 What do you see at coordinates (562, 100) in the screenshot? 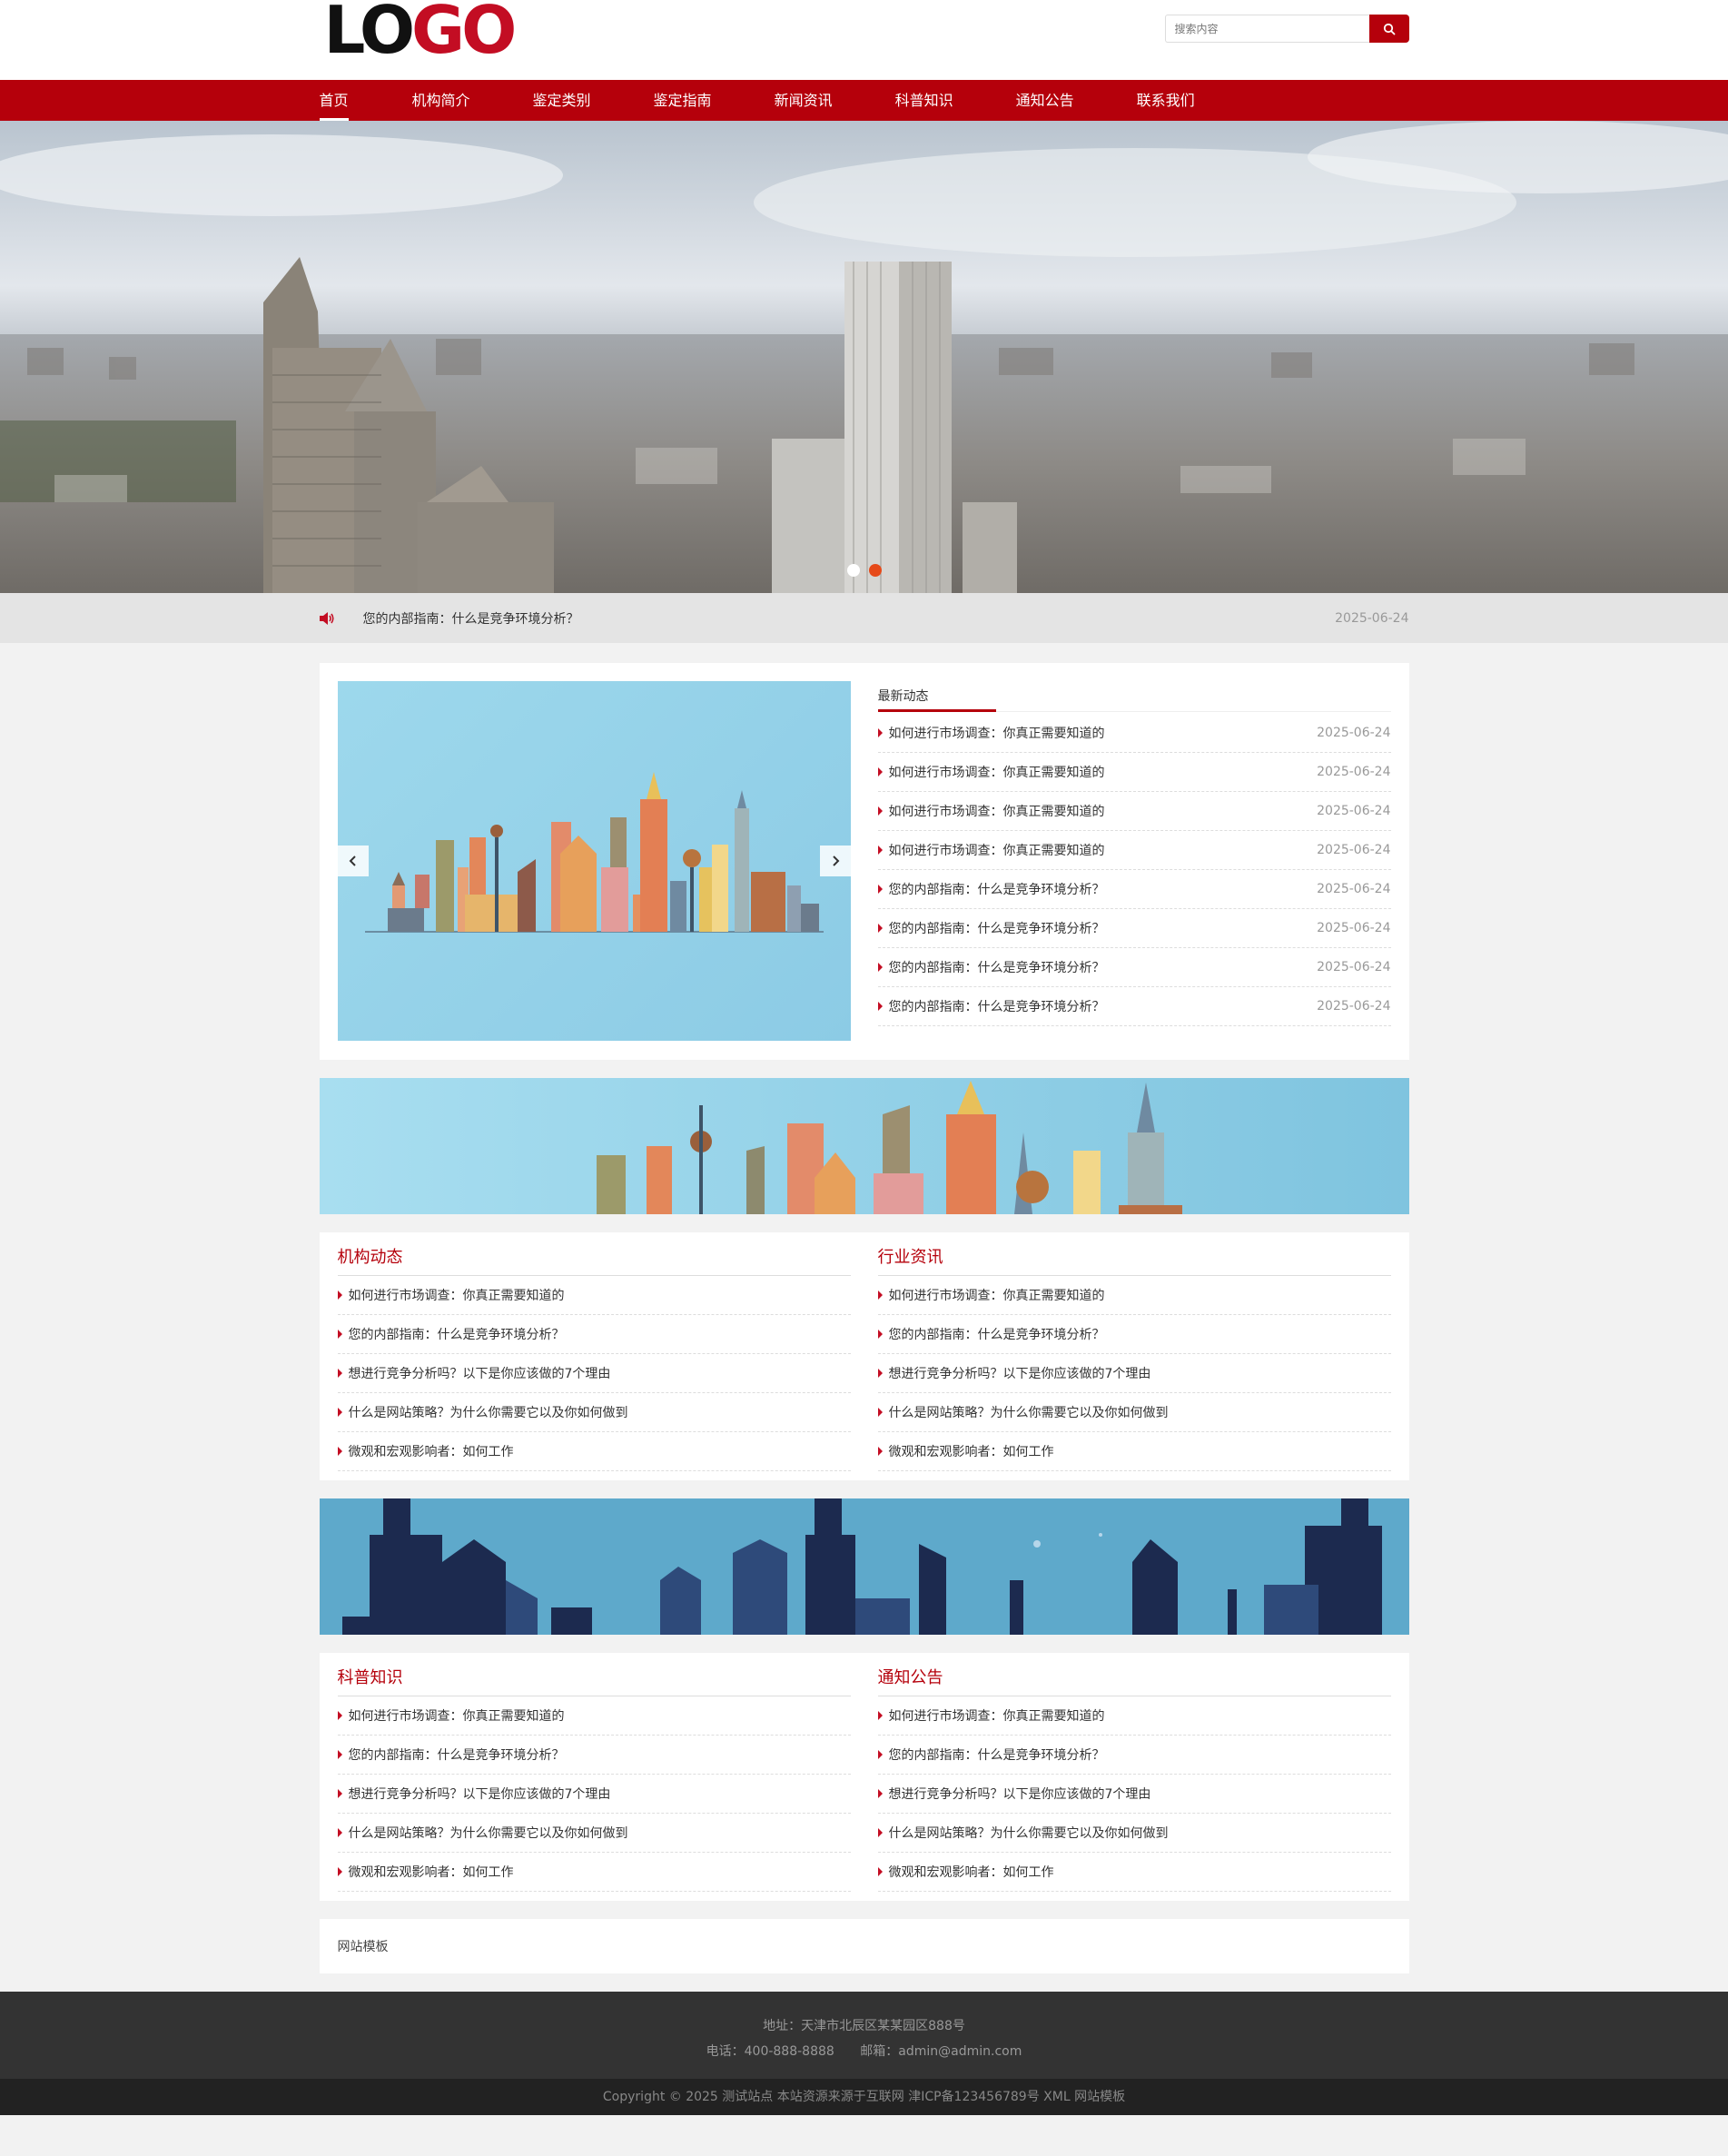
I see `nav-item-2: 鉴定类别` at bounding box center [562, 100].